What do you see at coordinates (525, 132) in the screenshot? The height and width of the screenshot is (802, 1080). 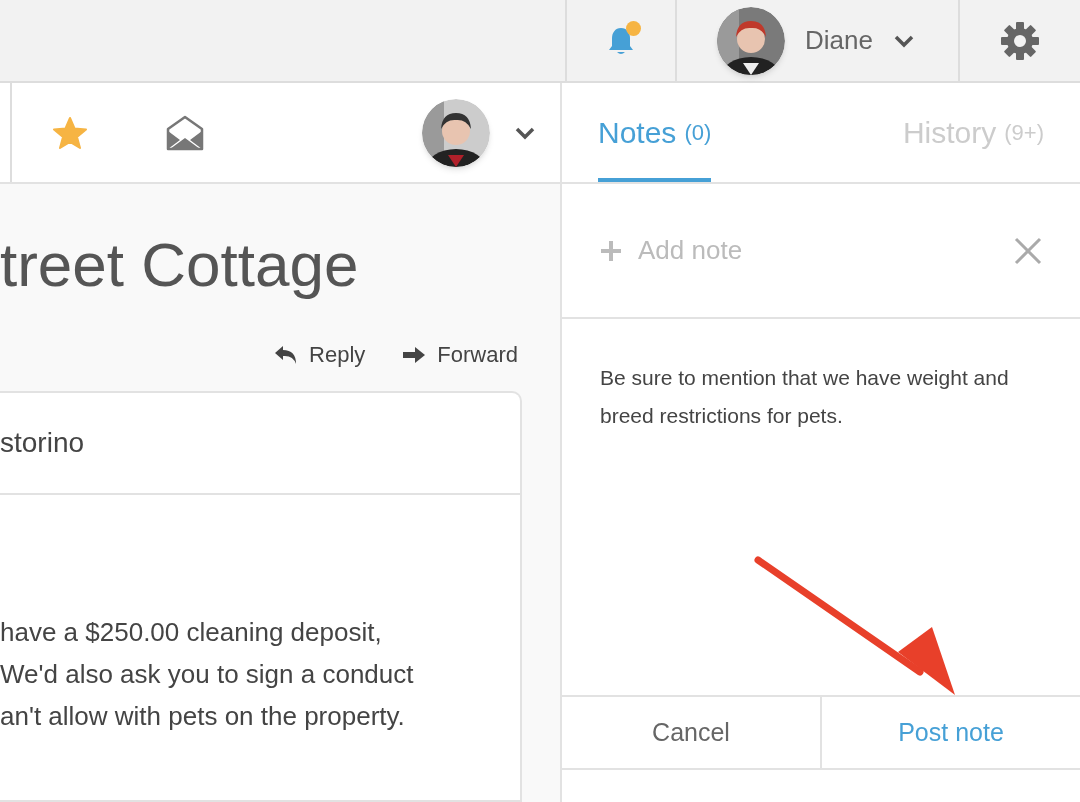 I see `chevron-icon` at bounding box center [525, 132].